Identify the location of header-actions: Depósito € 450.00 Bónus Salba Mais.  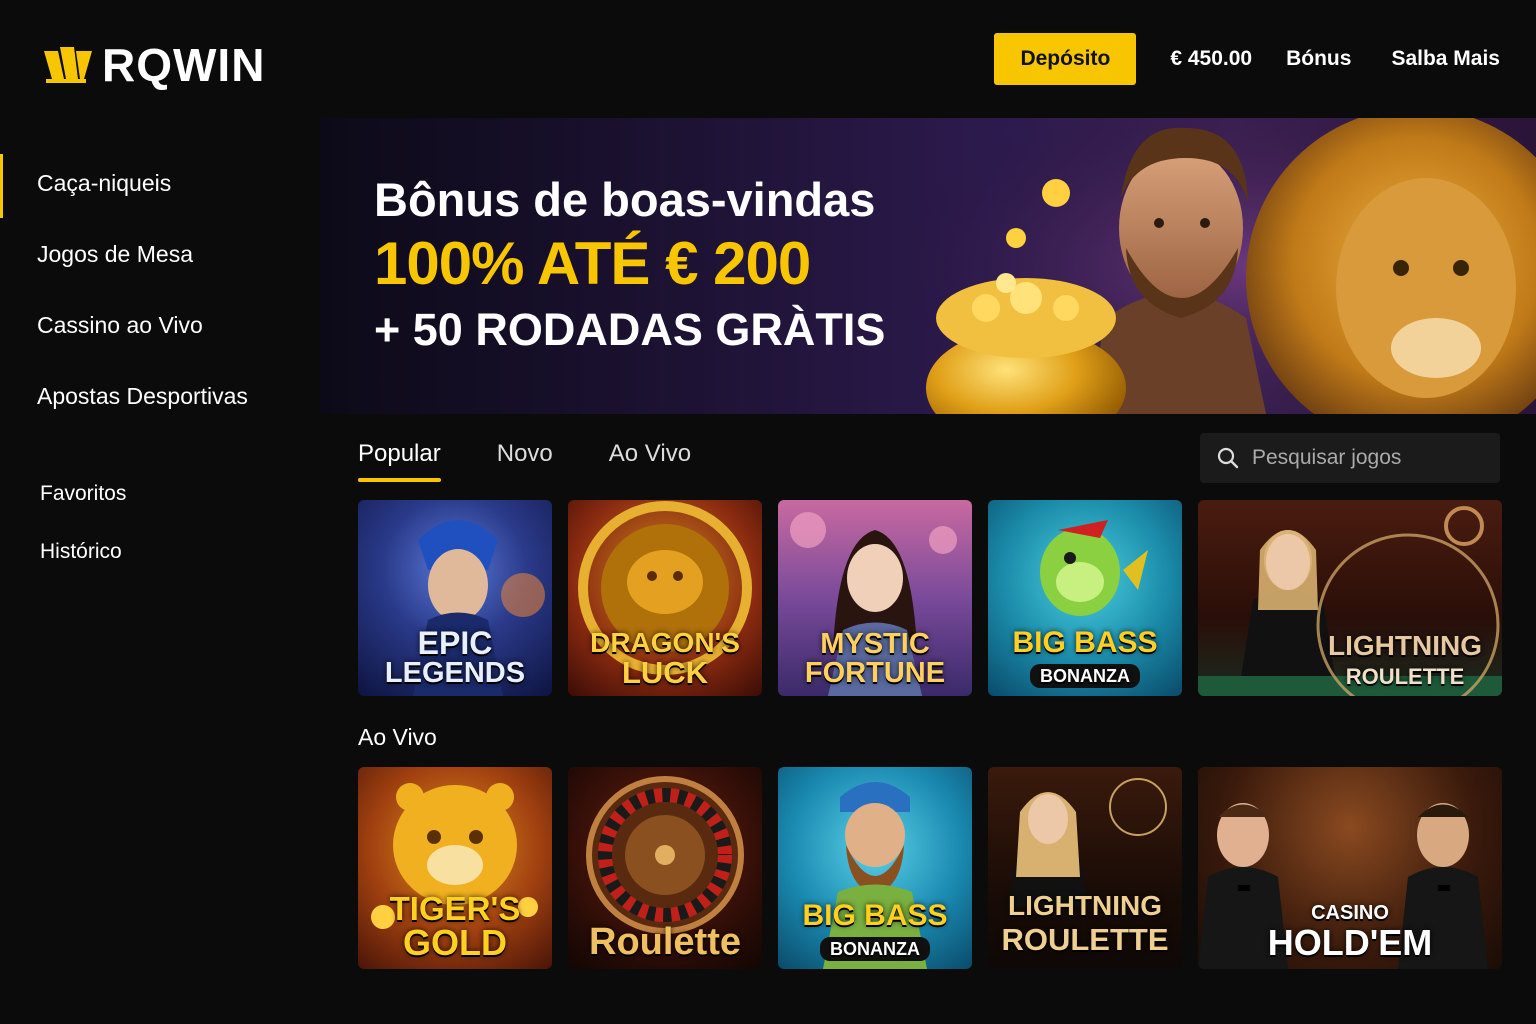
(1247, 59).